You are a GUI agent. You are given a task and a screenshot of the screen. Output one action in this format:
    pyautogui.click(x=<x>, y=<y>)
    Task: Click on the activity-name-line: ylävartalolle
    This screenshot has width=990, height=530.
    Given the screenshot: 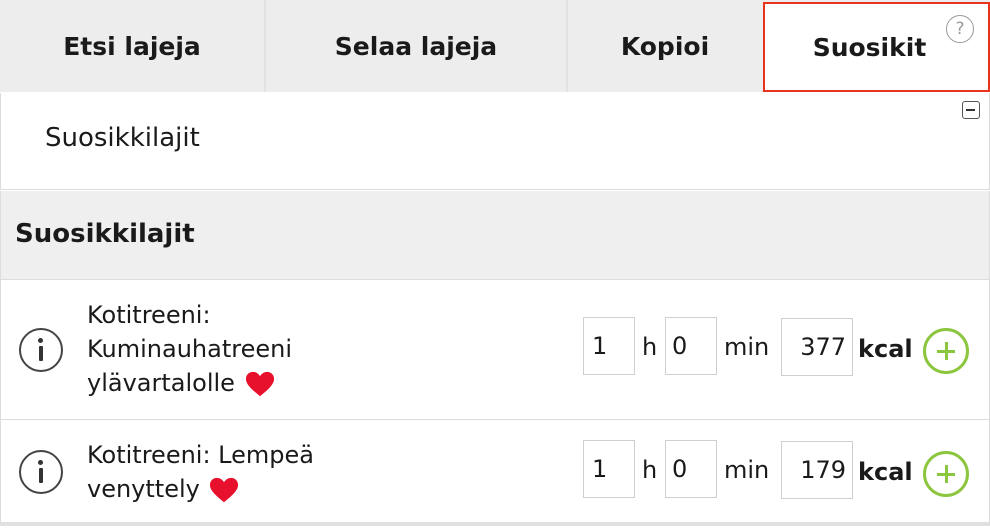 What is the action you would take?
    pyautogui.click(x=161, y=383)
    